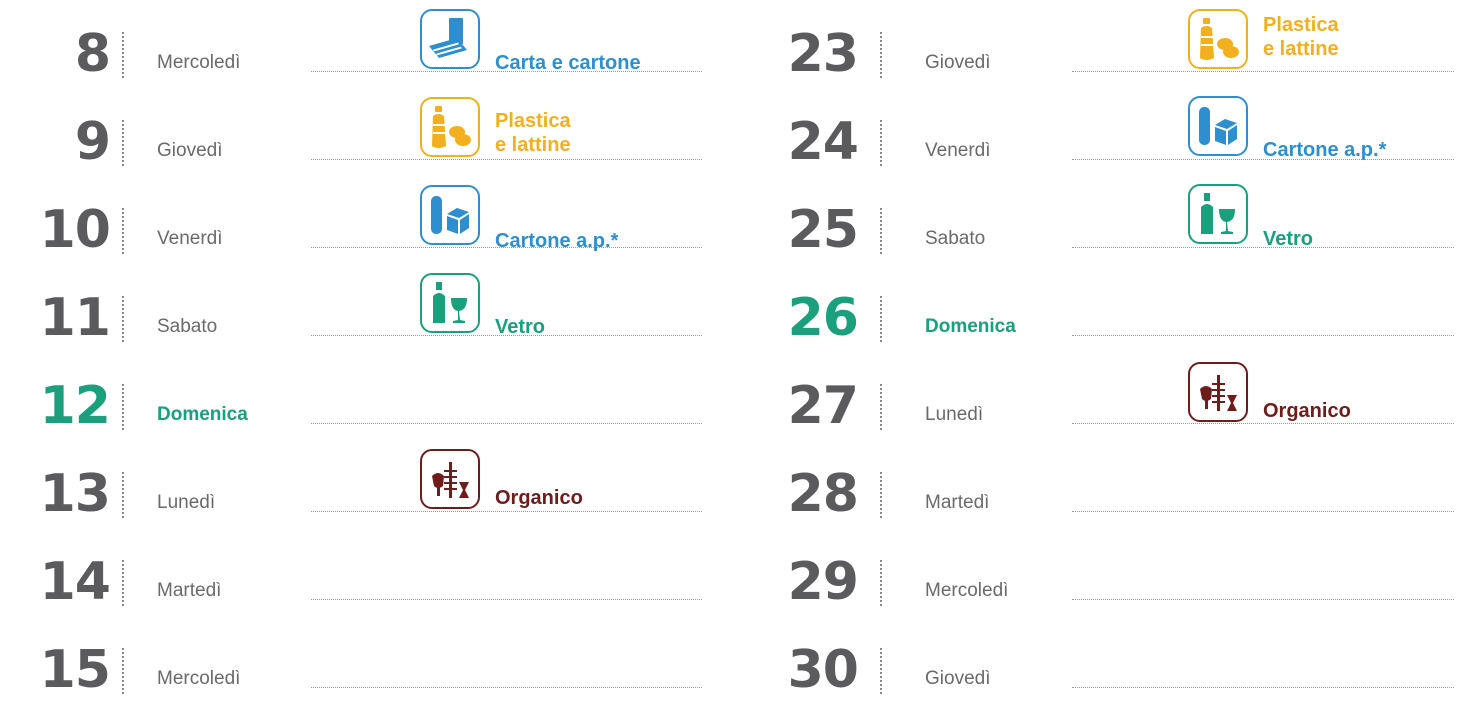  Describe the element at coordinates (365, 44) in the screenshot. I see `day-row: 8 Mercoledì` at that location.